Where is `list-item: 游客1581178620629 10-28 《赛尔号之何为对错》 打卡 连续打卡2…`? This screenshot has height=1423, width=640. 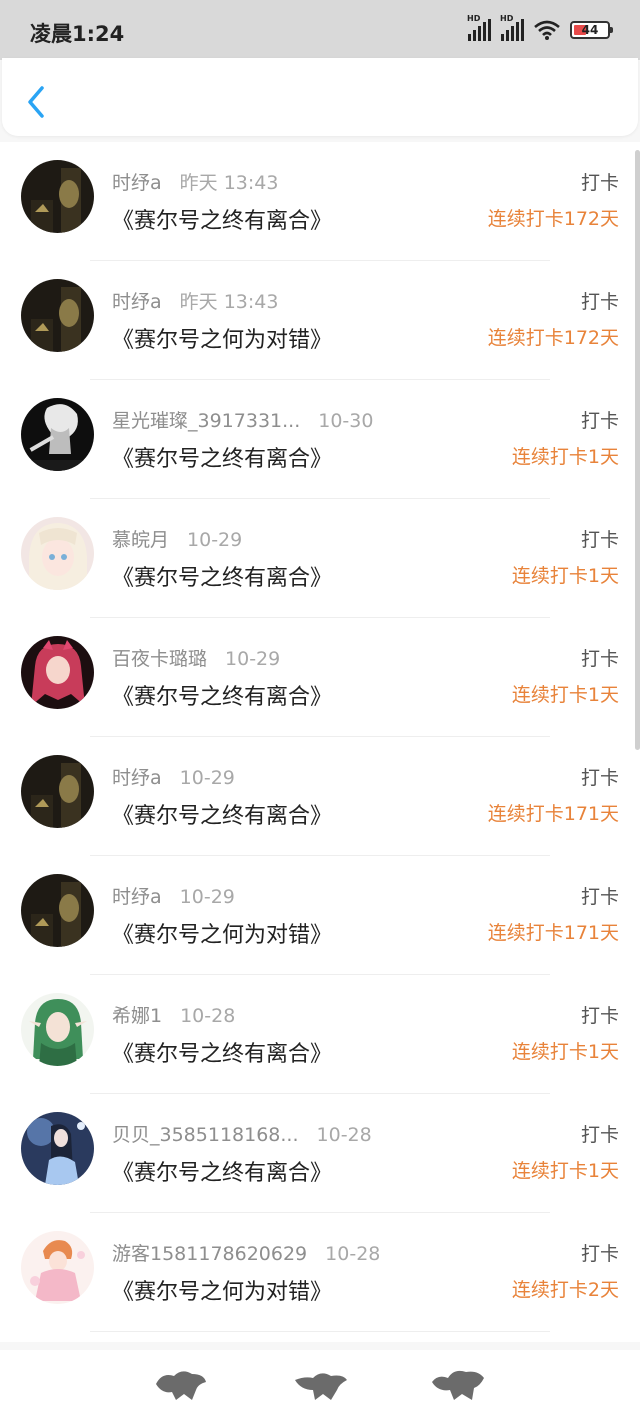 list-item: 游客1581178620629 10-28 《赛尔号之何为对错》 打卡 连续打卡2… is located at coordinates (320, 1272).